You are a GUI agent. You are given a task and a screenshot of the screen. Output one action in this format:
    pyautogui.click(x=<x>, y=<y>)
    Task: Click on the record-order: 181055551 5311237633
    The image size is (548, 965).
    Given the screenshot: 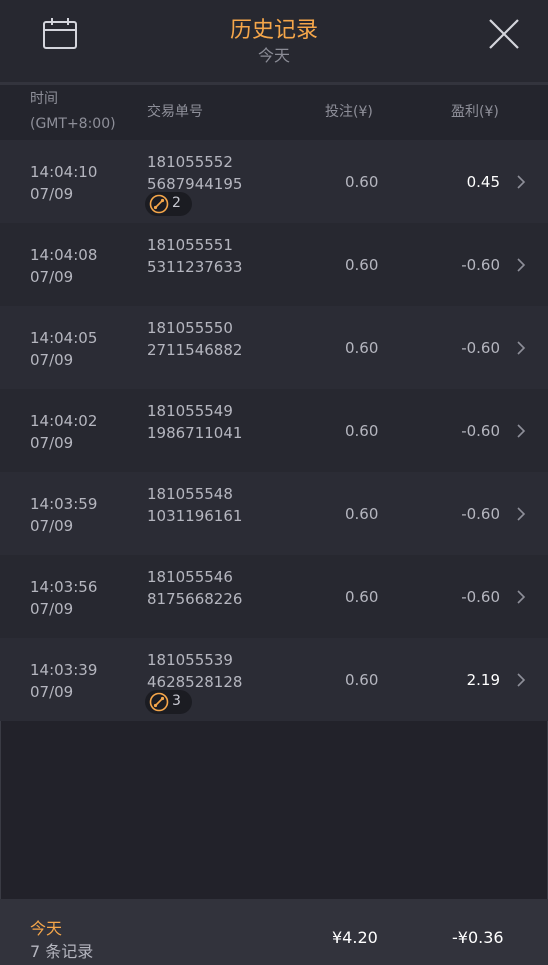 What is the action you would take?
    pyautogui.click(x=194, y=256)
    